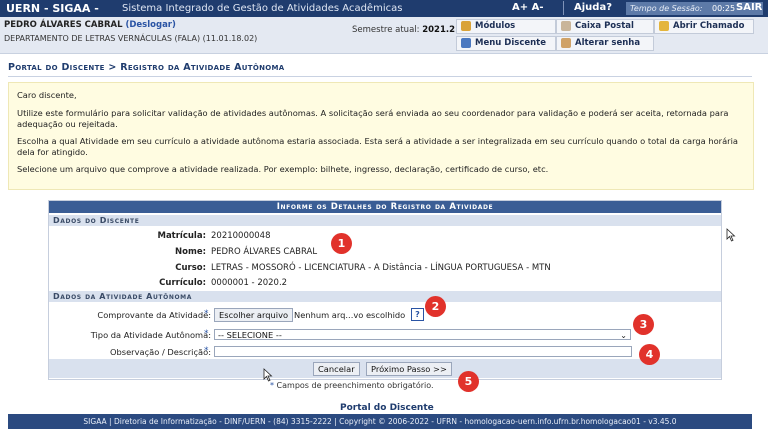 This screenshot has width=768, height=441. I want to click on nome-label: Nome:, so click(190, 252).